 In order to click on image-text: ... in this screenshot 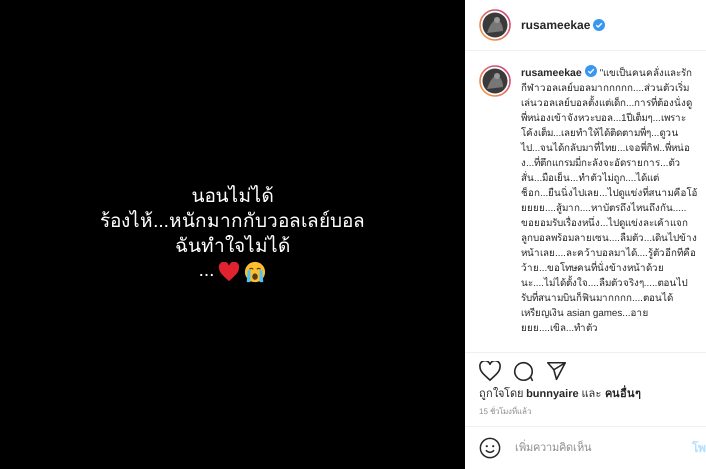, I will do `click(206, 271)`.